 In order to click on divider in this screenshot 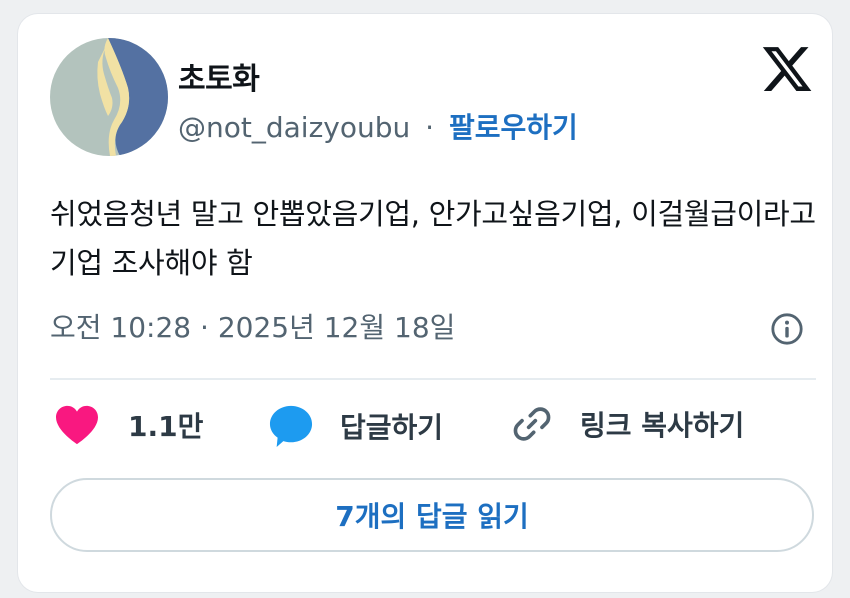, I will do `click(433, 379)`.